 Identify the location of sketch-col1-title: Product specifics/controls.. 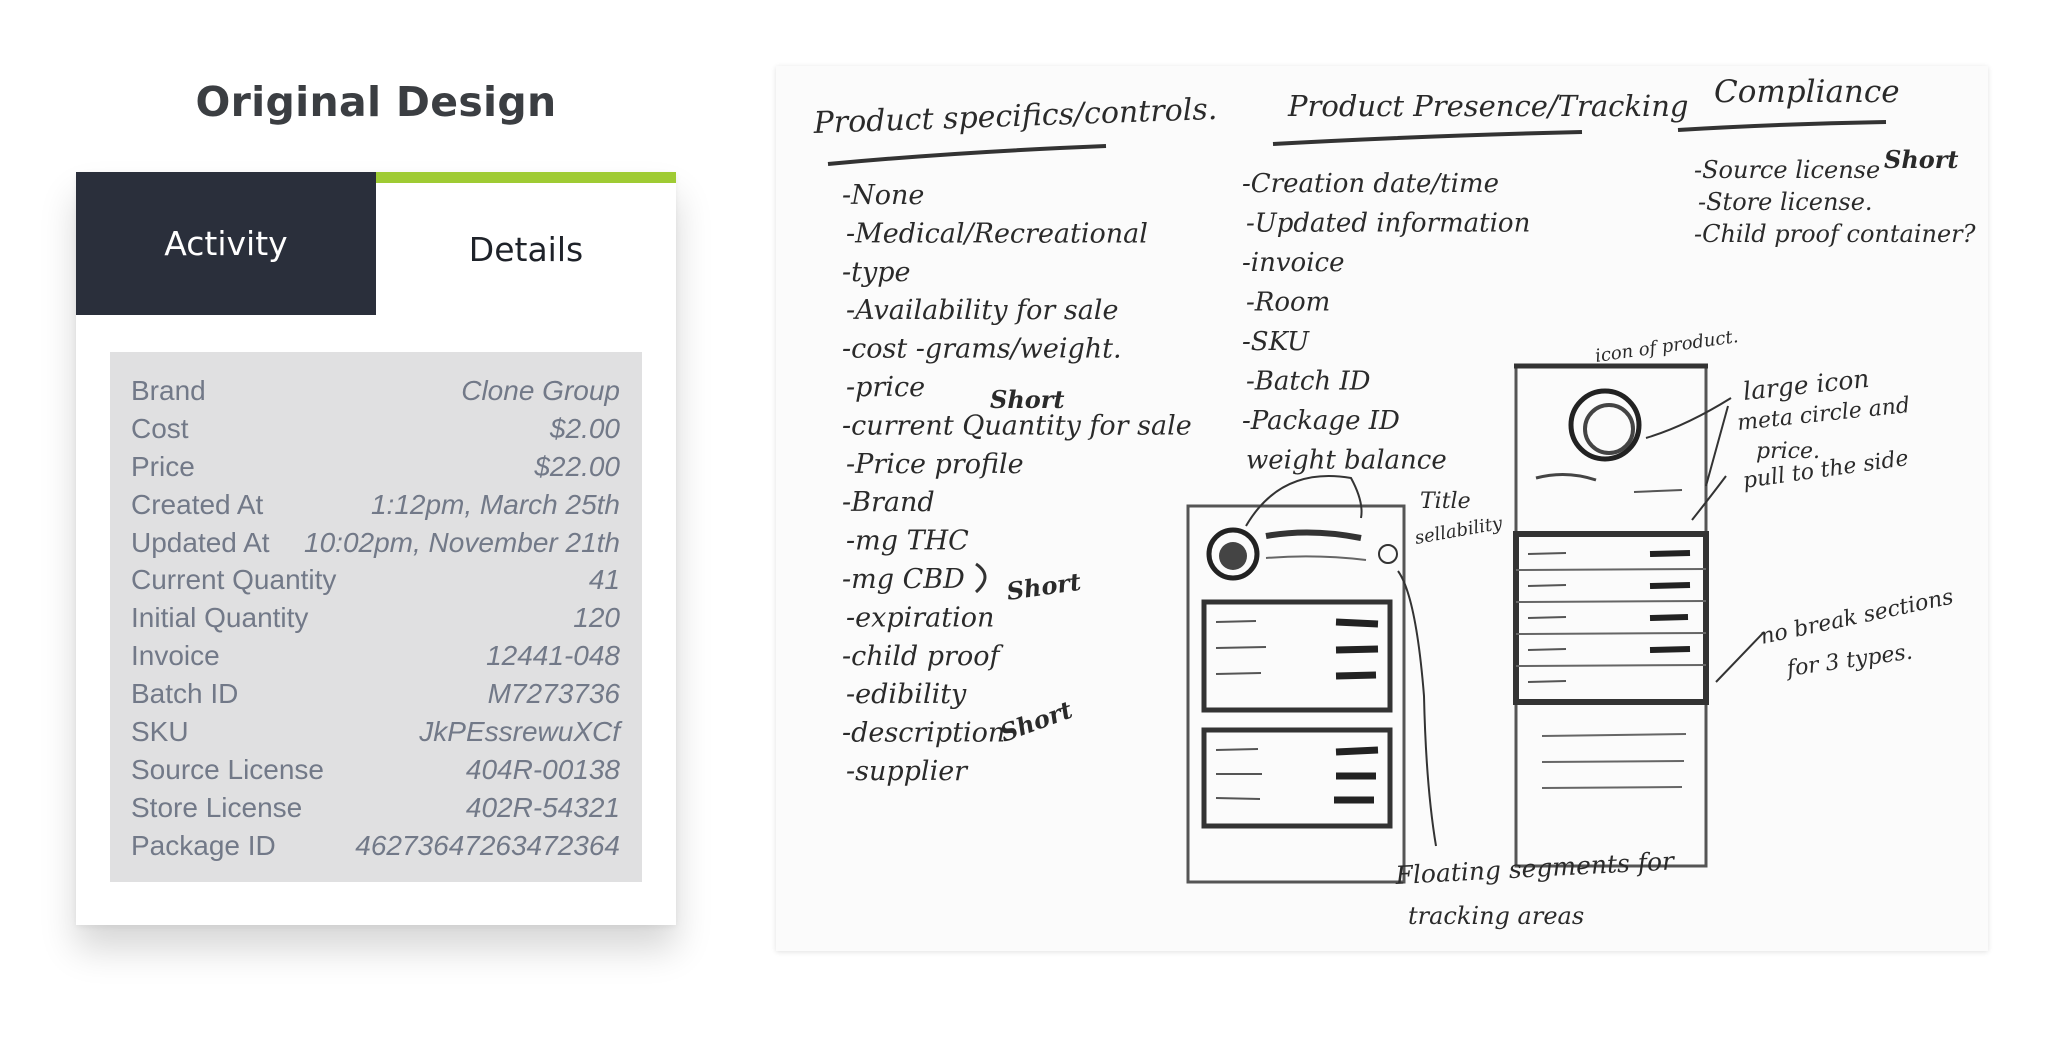
(1015, 116).